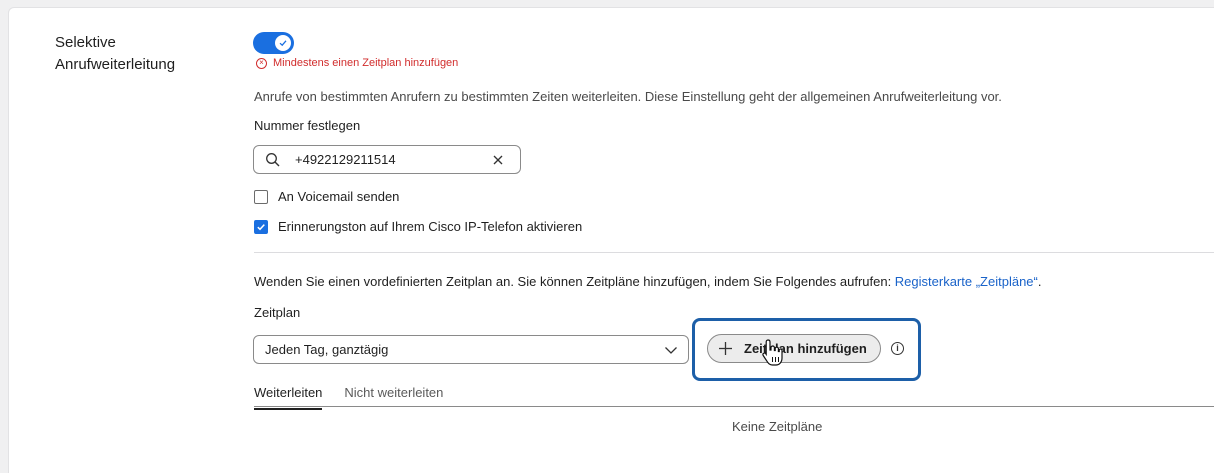  What do you see at coordinates (1039, 281) in the screenshot?
I see `schedule-description-suffix: .` at bounding box center [1039, 281].